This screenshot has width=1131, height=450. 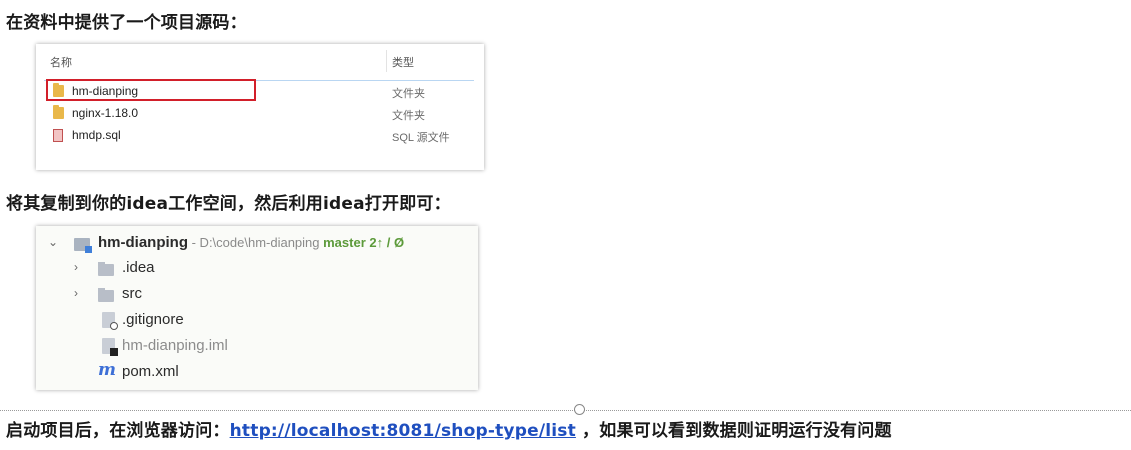 I want to click on block-divider, so click(x=565, y=410).